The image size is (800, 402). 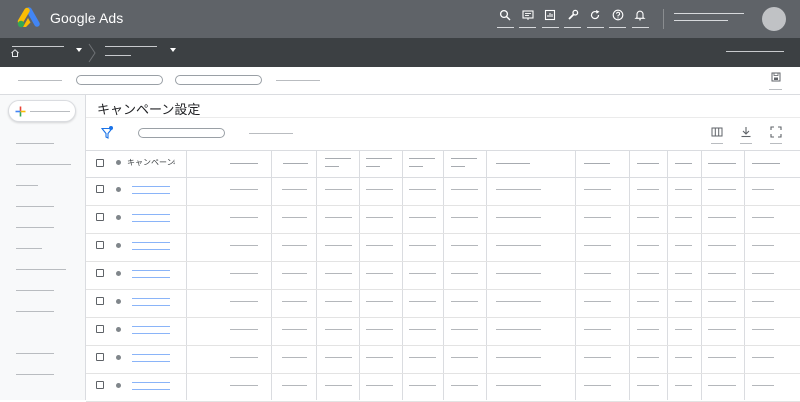 I want to click on expand-icon, so click(x=776, y=132).